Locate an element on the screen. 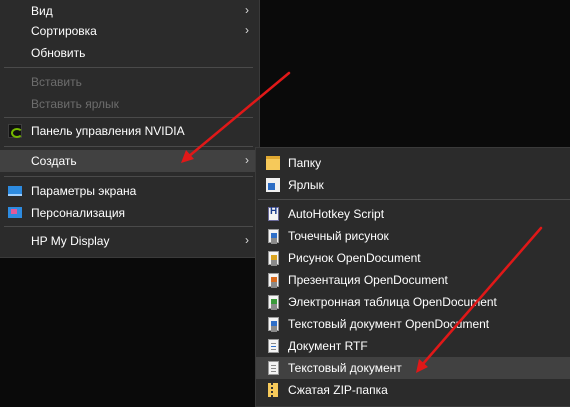  submenu-item-label: Текстовый документ is located at coordinates (345, 368).